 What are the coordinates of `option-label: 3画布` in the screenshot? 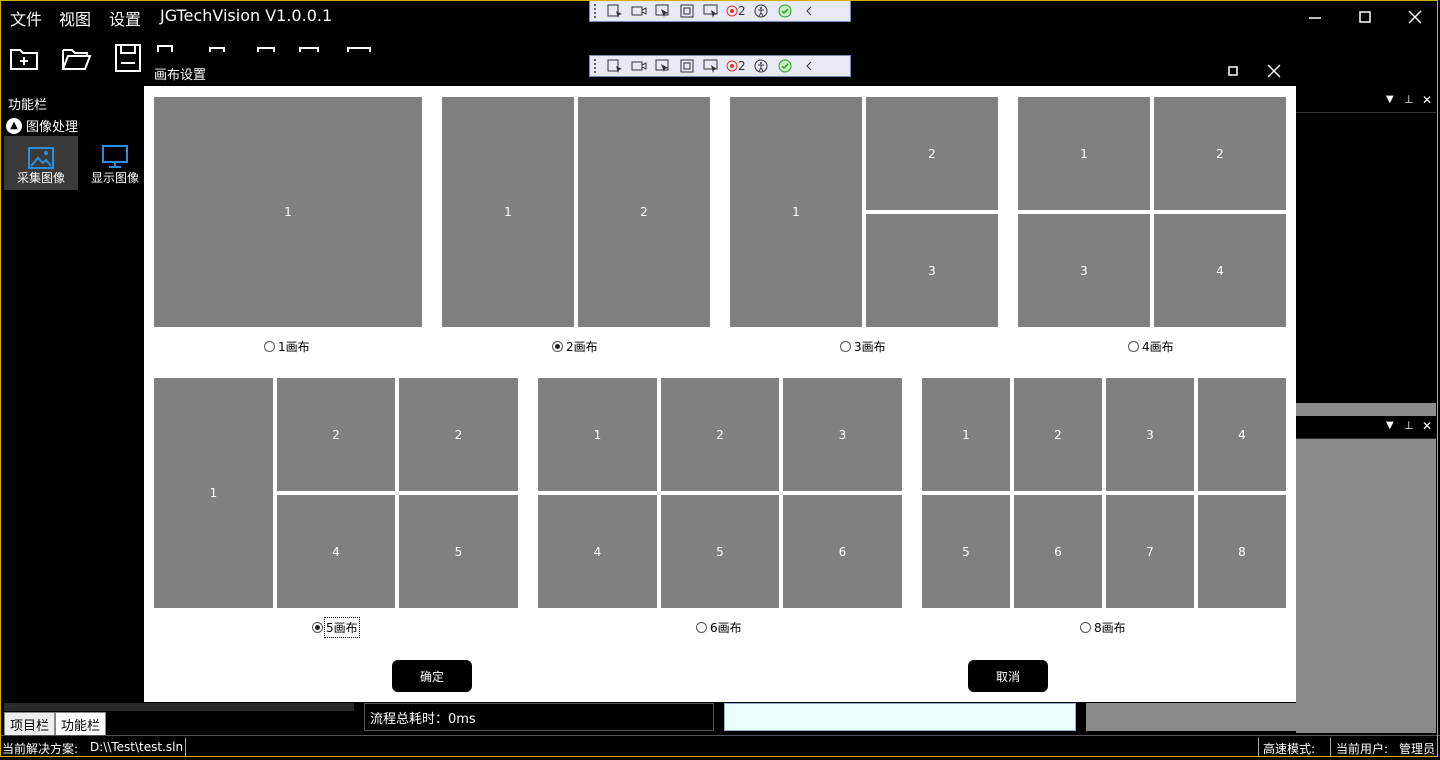 It's located at (870, 347).